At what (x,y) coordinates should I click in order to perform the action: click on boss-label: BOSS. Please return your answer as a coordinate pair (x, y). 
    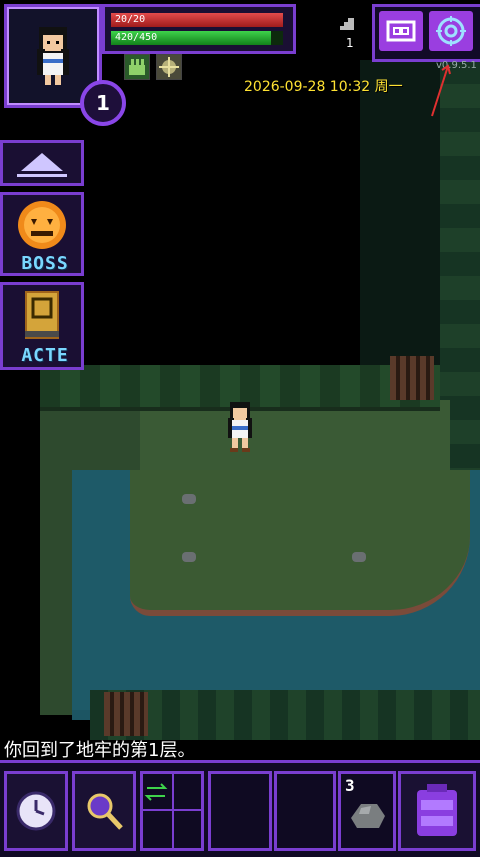
    Looking at the image, I should click on (45, 263).